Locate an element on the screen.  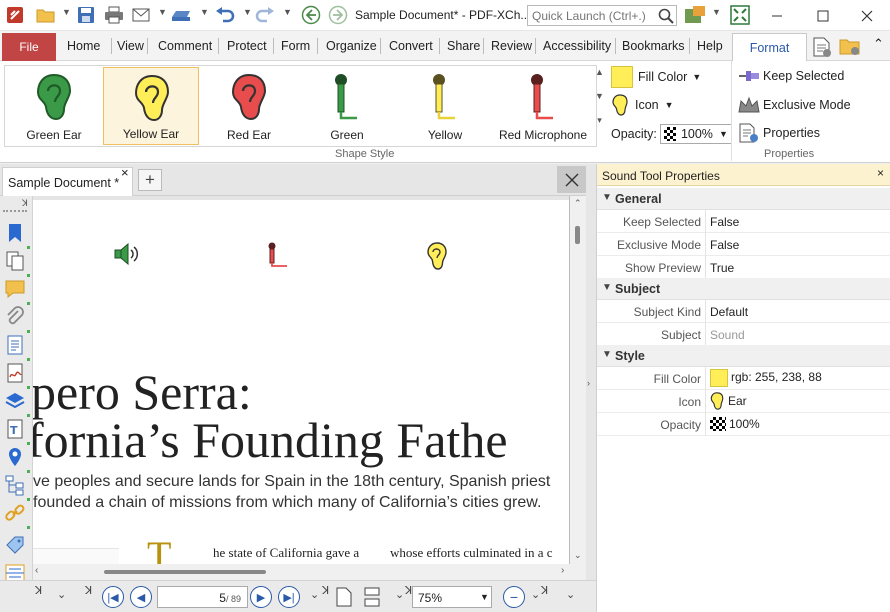
property-value: Ear is located at coordinates (728, 401).